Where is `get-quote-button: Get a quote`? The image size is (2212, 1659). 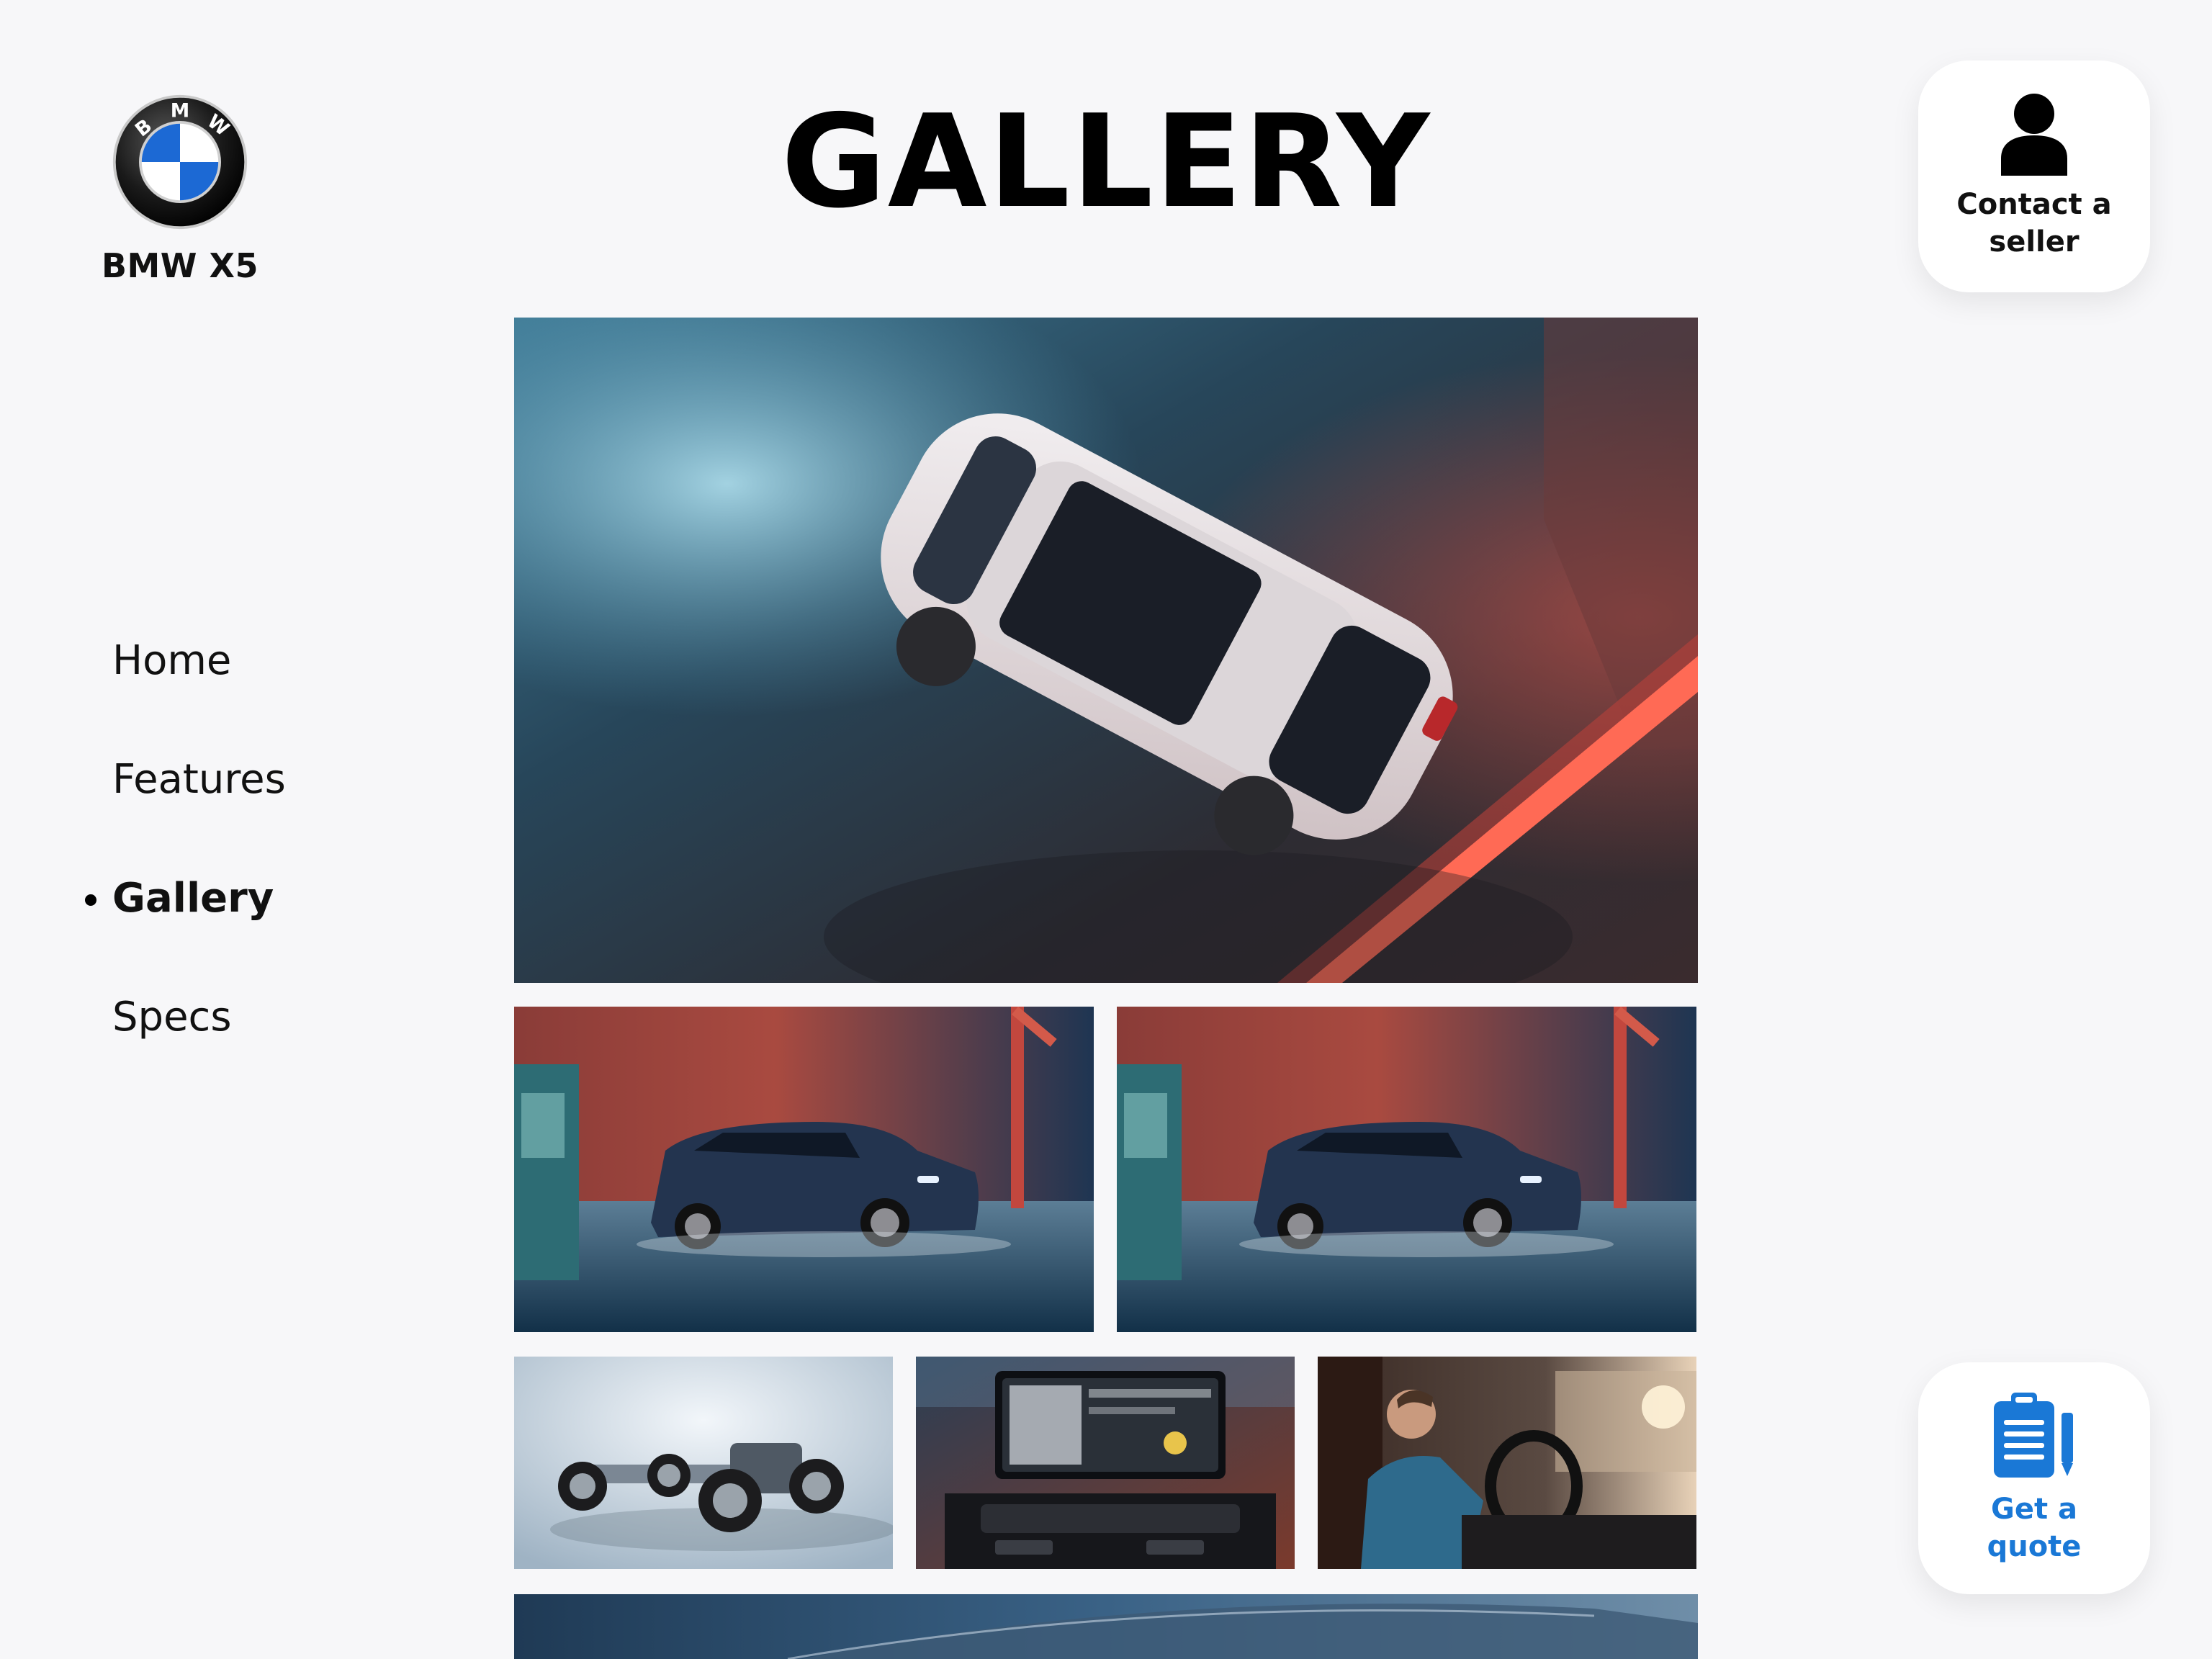
get-quote-button: Get a quote is located at coordinates (2034, 1478).